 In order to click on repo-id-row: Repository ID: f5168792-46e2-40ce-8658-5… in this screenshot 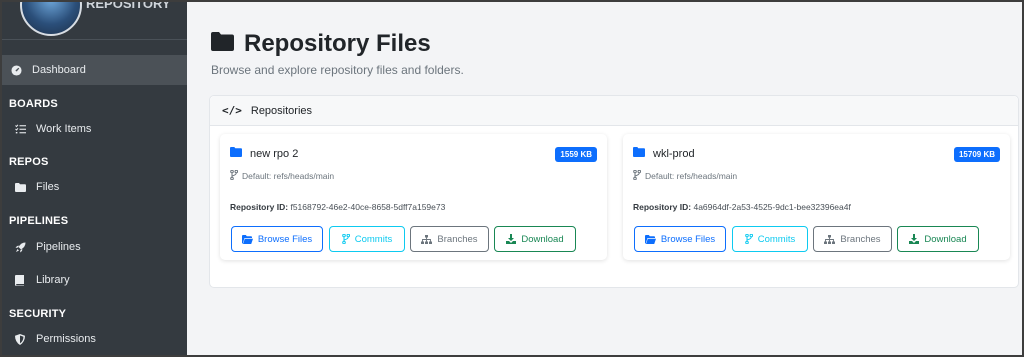, I will do `click(337, 207)`.